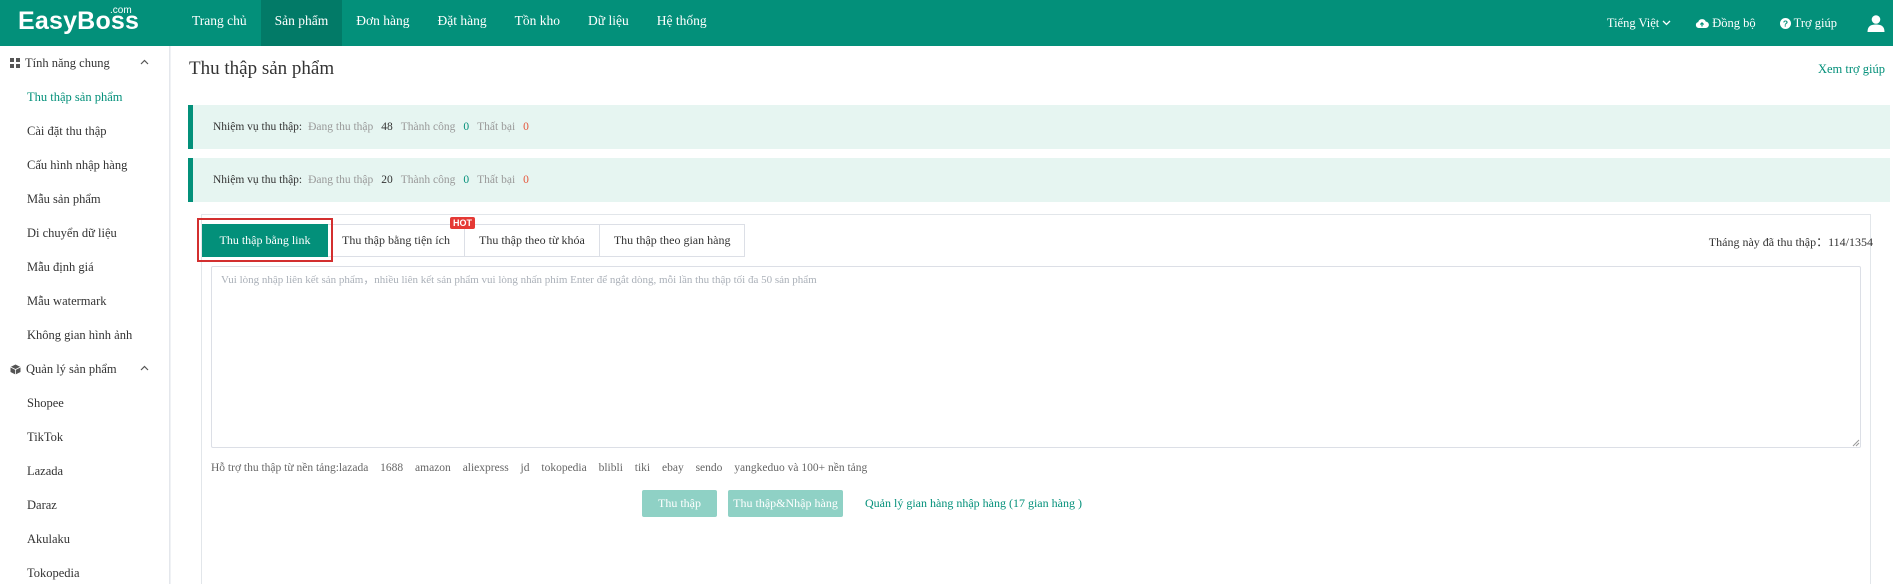 This screenshot has width=1893, height=584. Describe the element at coordinates (15, 63) in the screenshot. I see `grid-icon` at that location.